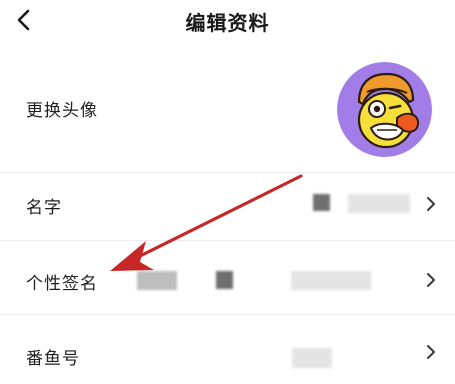 The image size is (455, 384). I want to click on top-bar: 编辑资料, so click(227, 24).